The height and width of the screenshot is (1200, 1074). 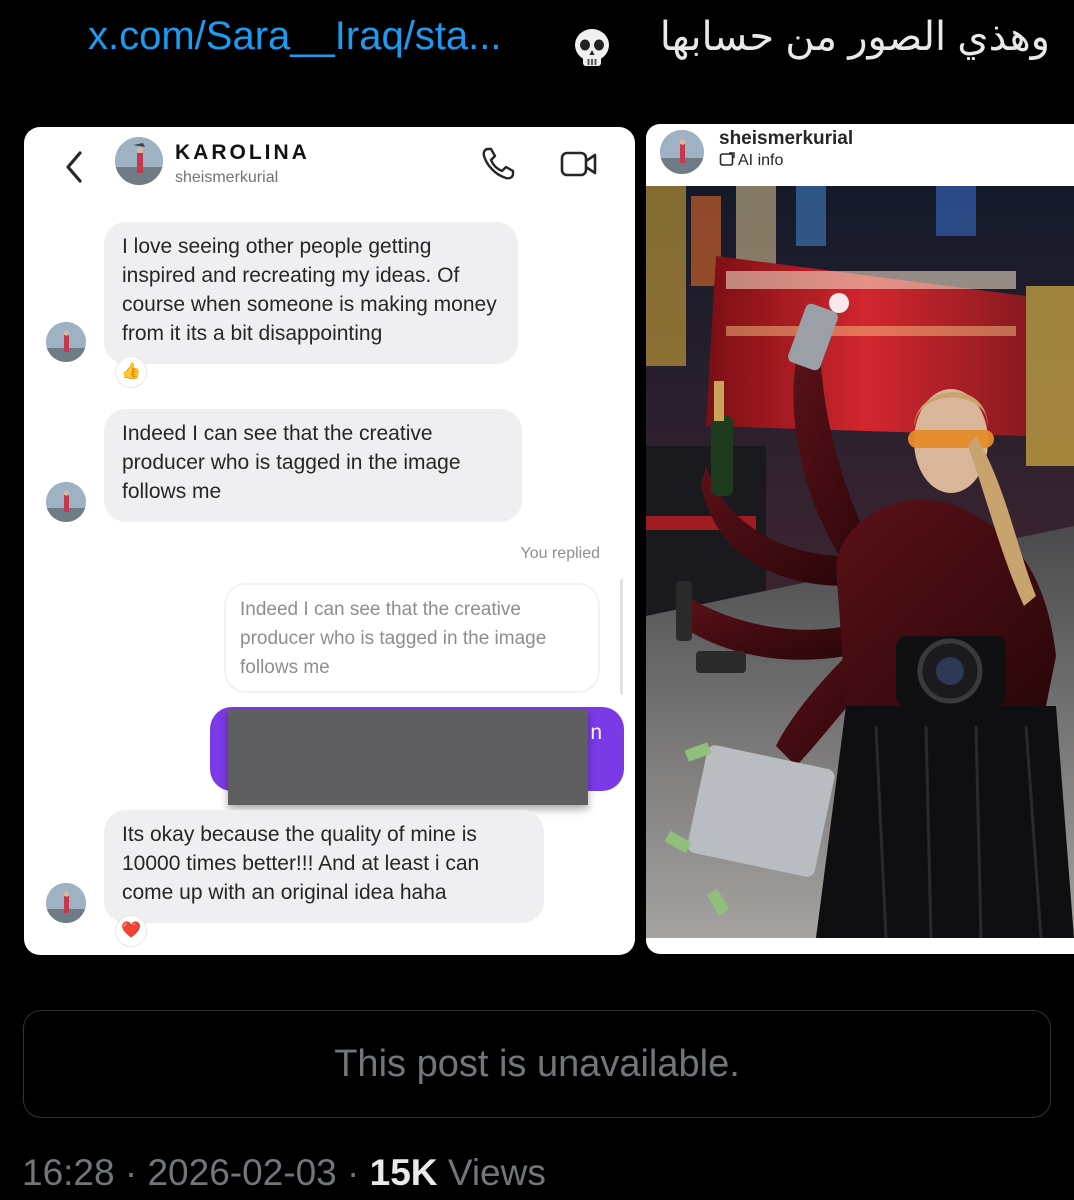 I want to click on views-count: 15K, so click(x=403, y=1172).